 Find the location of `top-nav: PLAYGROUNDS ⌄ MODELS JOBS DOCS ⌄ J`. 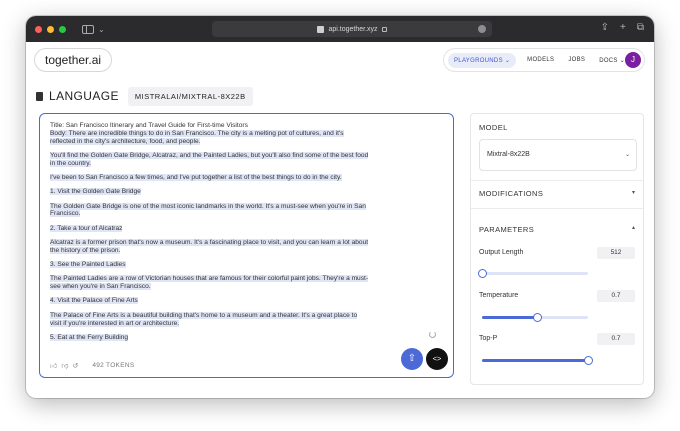

top-nav: PLAYGROUNDS ⌄ MODELS JOBS DOCS ⌄ J is located at coordinates (544, 60).